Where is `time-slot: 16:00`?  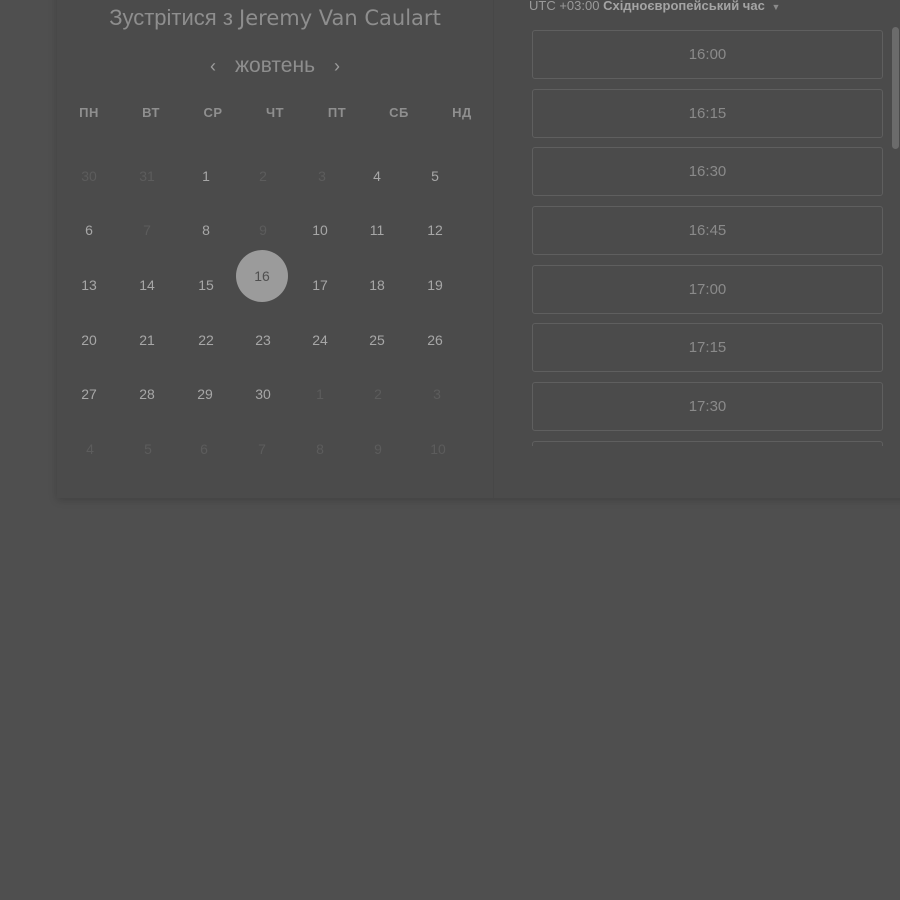 time-slot: 16:00 is located at coordinates (707, 54).